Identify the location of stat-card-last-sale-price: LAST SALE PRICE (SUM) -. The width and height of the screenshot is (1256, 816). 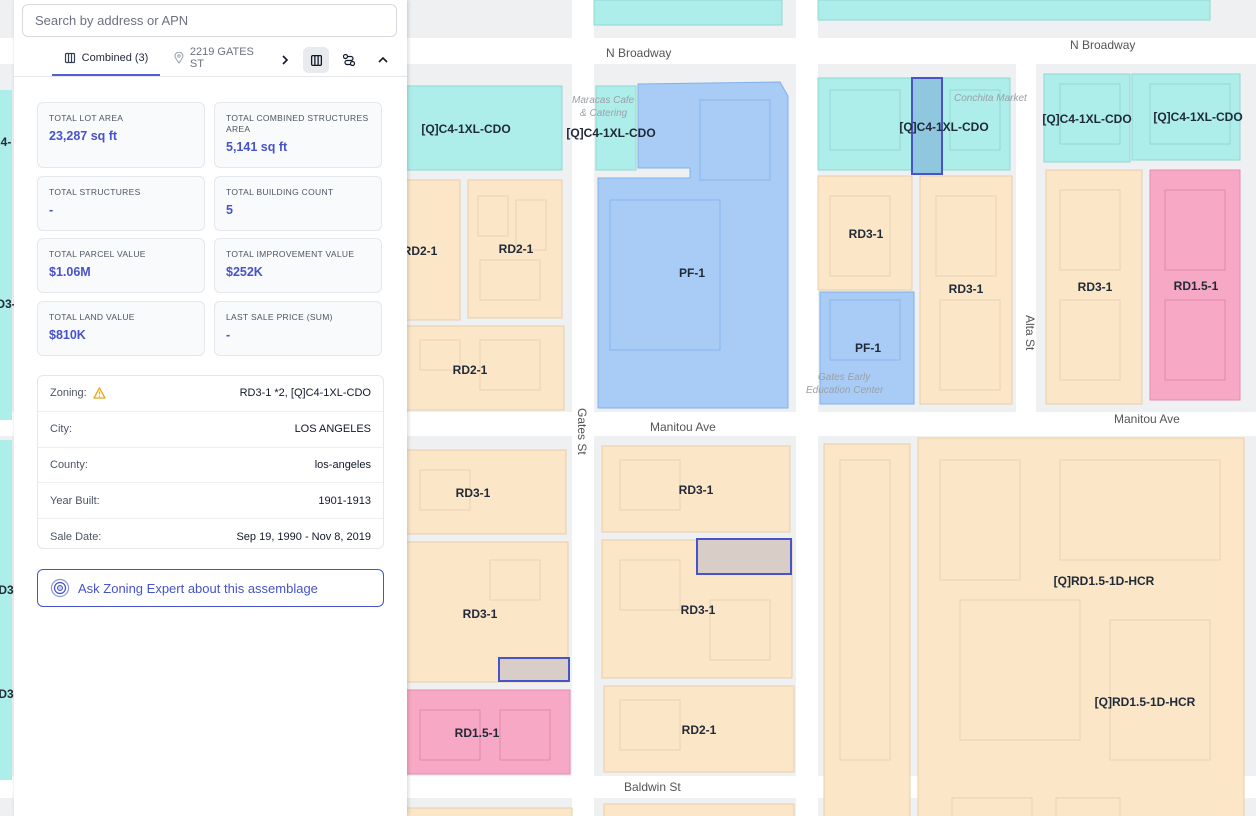
(298, 328).